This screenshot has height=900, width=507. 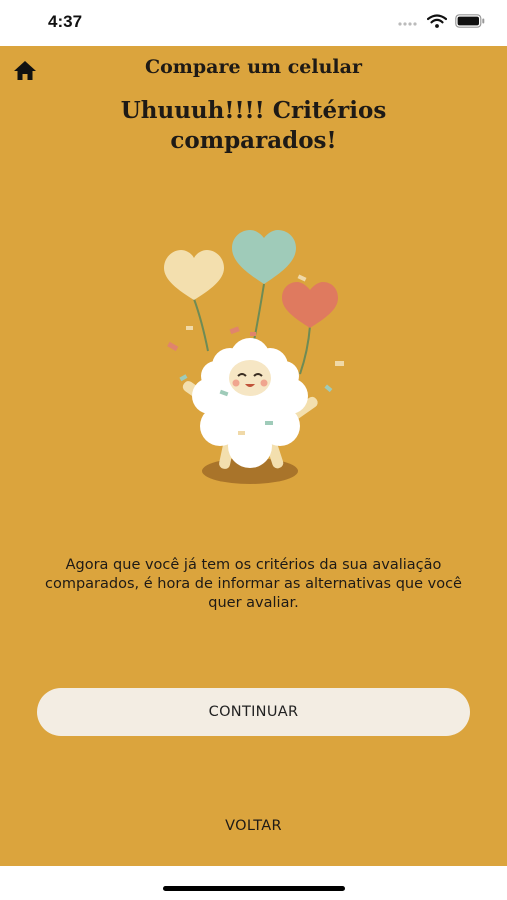 What do you see at coordinates (407, 24) in the screenshot?
I see `cellular-signal-icon` at bounding box center [407, 24].